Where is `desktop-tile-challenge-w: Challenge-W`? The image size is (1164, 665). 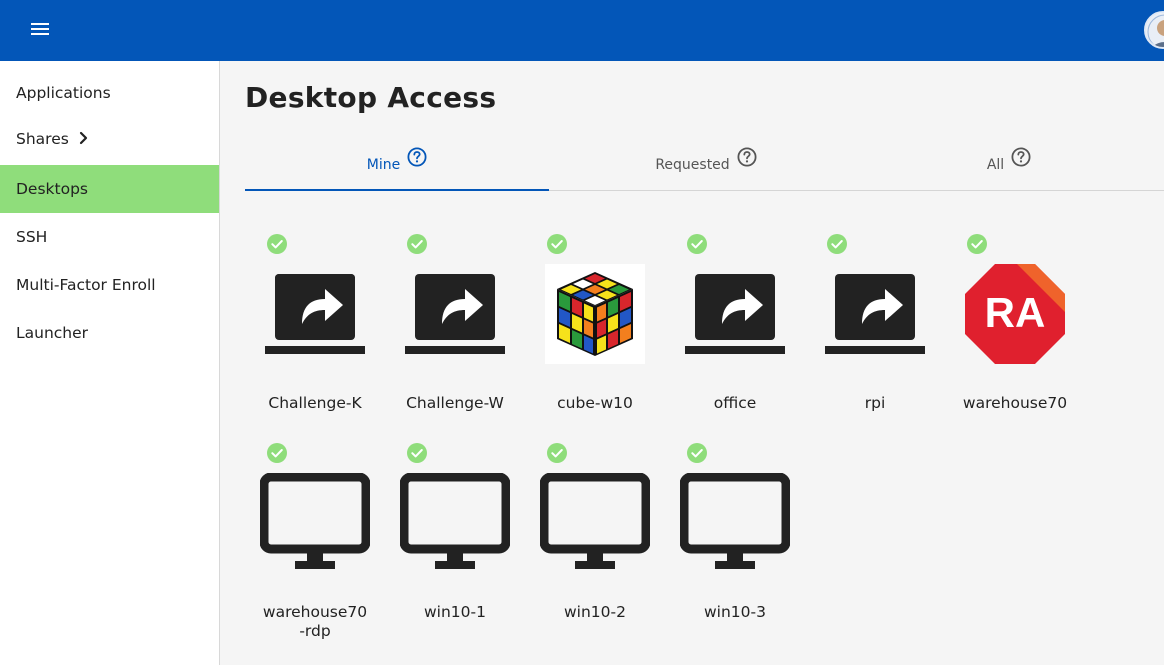
desktop-tile-challenge-w: Challenge-W is located at coordinates (455, 334).